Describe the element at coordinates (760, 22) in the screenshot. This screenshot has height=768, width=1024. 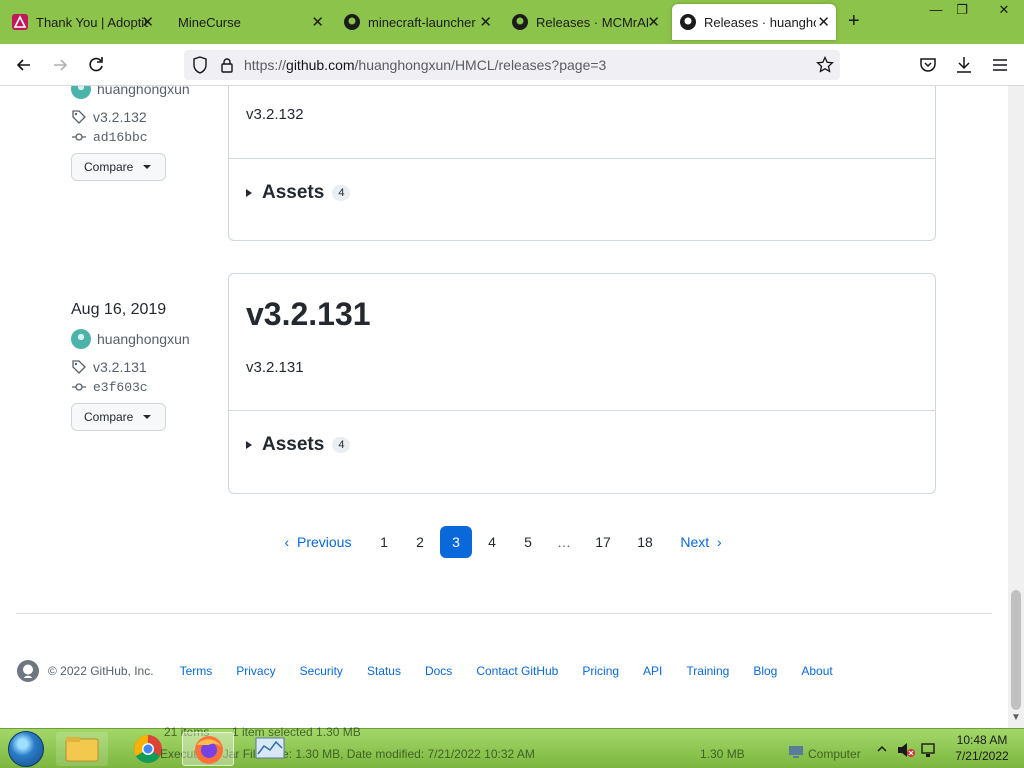
I see `tab-title: Releases · huanghongxun` at that location.